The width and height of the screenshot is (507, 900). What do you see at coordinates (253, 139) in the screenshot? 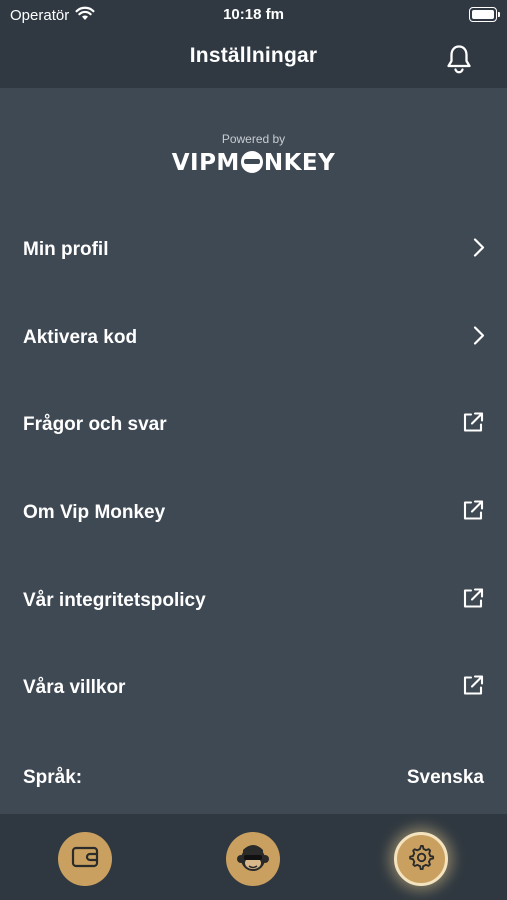
I see `powered-by-text: Powered by` at bounding box center [253, 139].